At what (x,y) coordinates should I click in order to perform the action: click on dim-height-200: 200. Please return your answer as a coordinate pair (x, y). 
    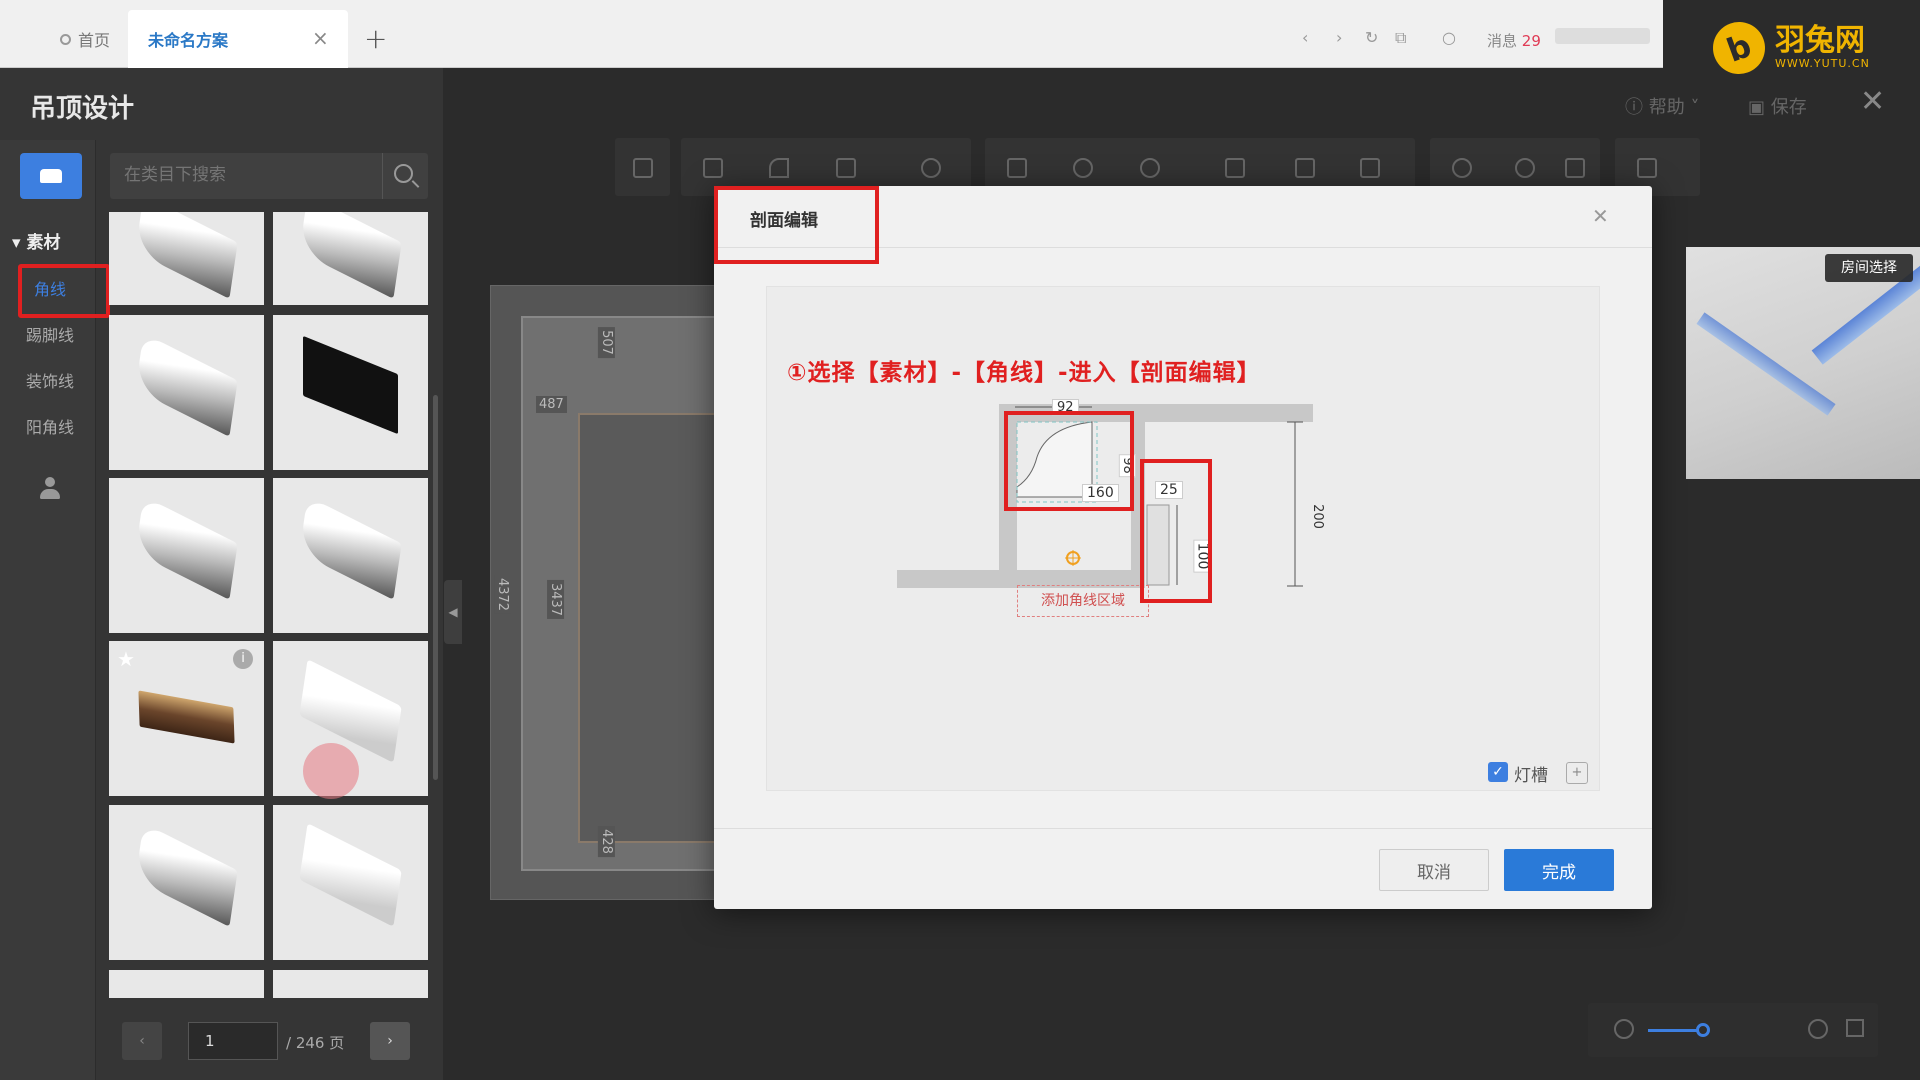
    Looking at the image, I should click on (1317, 516).